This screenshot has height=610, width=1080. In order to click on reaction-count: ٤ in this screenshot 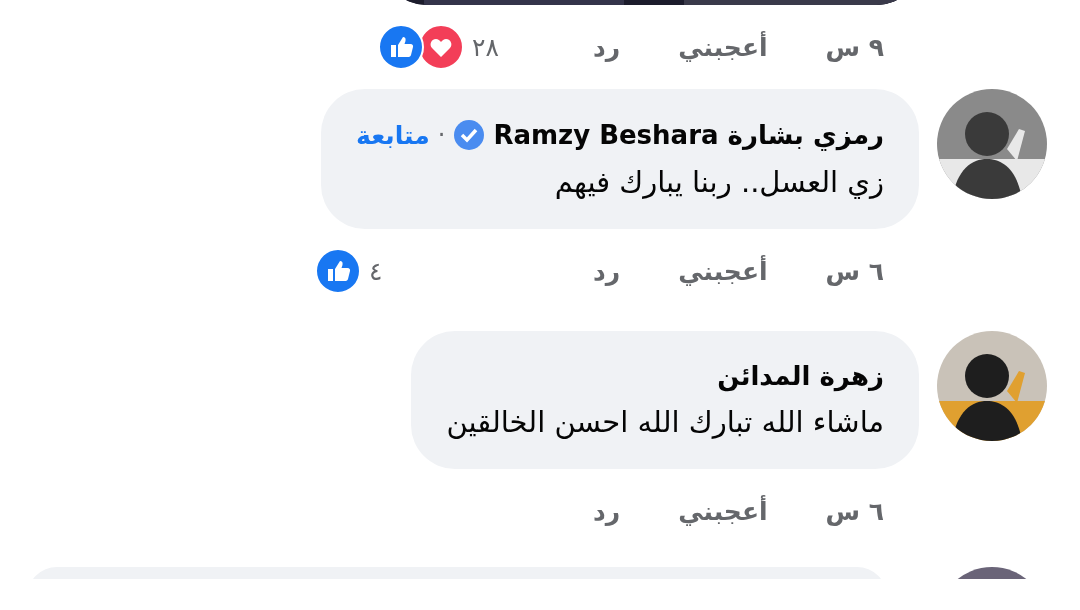, I will do `click(376, 271)`.